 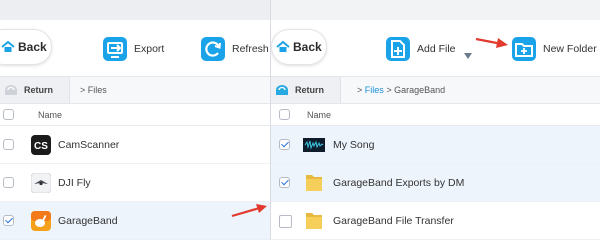 I want to click on path-bar: Return > Files, so click(x=135, y=90).